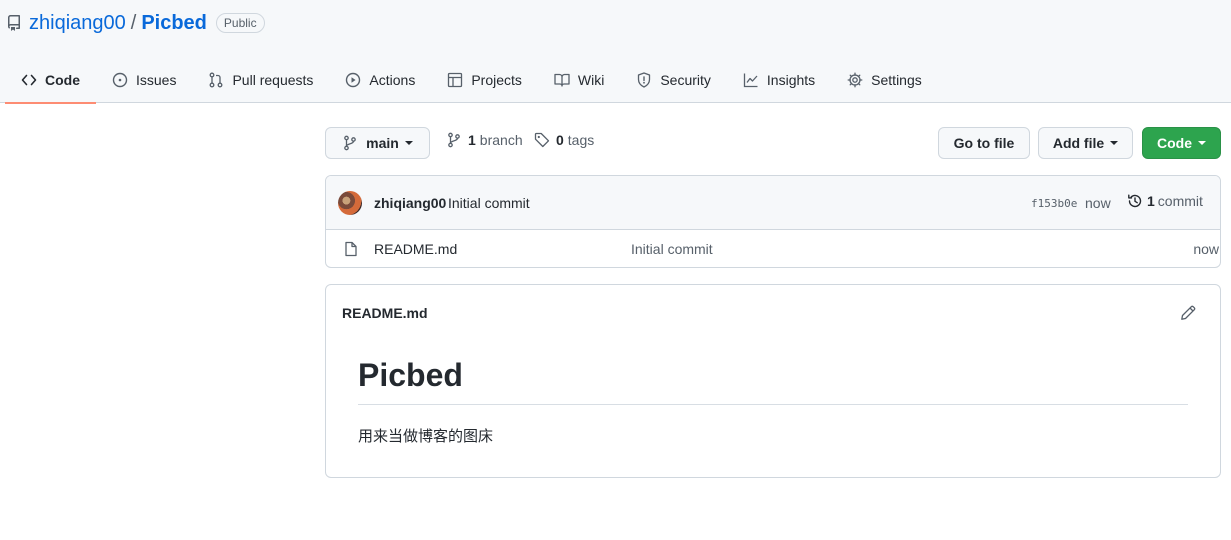  I want to click on commit-count-label: commit, so click(1180, 201).